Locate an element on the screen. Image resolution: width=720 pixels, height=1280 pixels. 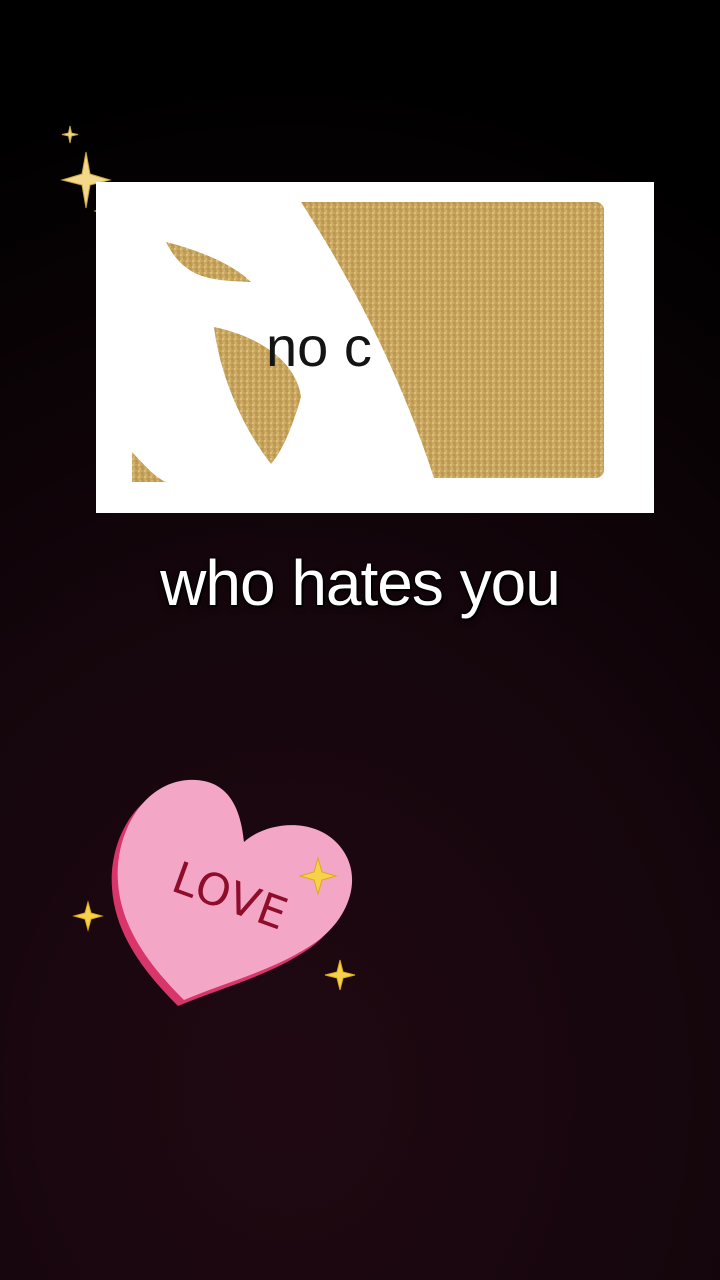
card-partial-text: no c is located at coordinates (319, 346).